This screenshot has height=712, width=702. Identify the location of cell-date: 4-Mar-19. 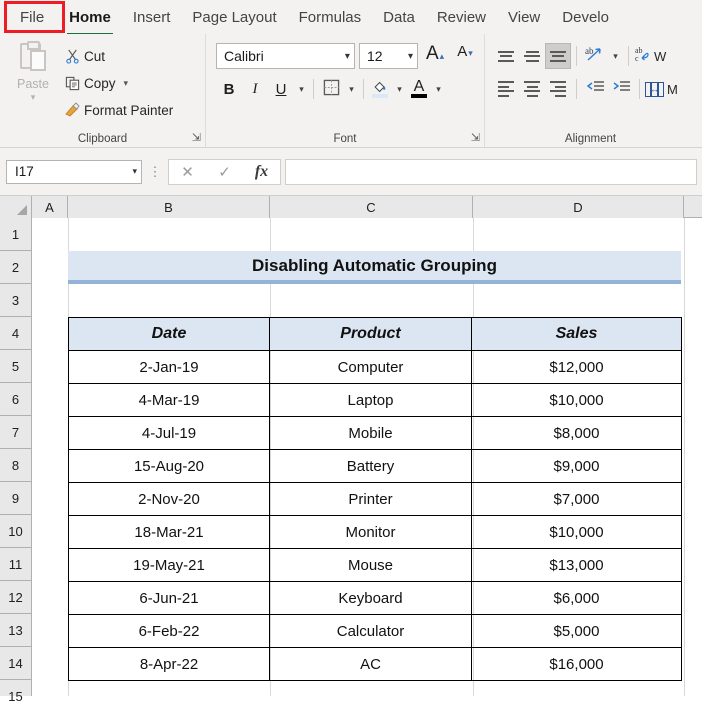
(169, 400).